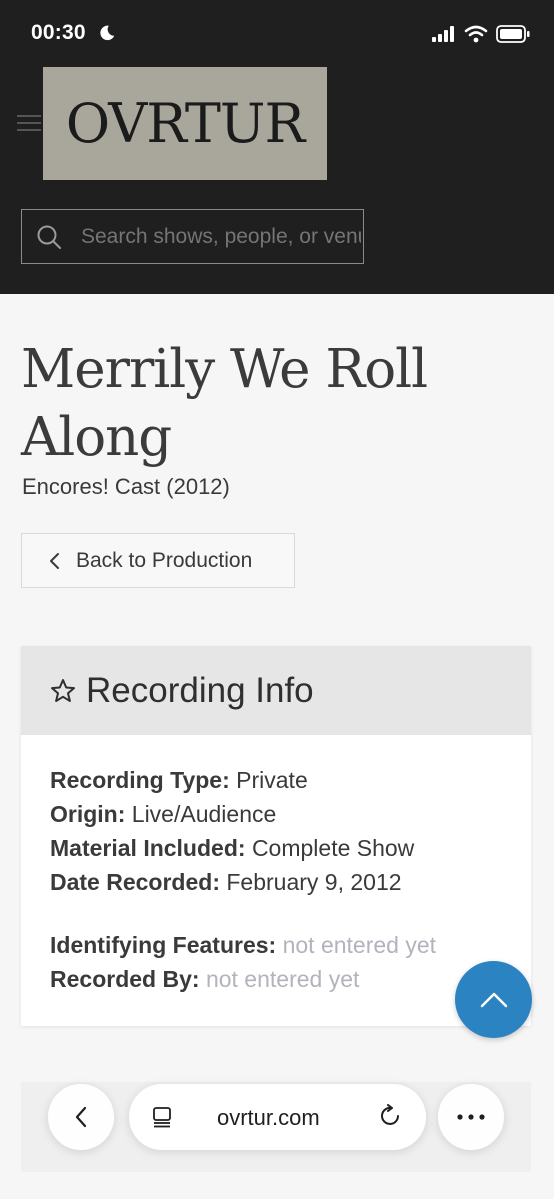 This screenshot has width=554, height=1199. What do you see at coordinates (221, 236) in the screenshot?
I see `search-input` at bounding box center [221, 236].